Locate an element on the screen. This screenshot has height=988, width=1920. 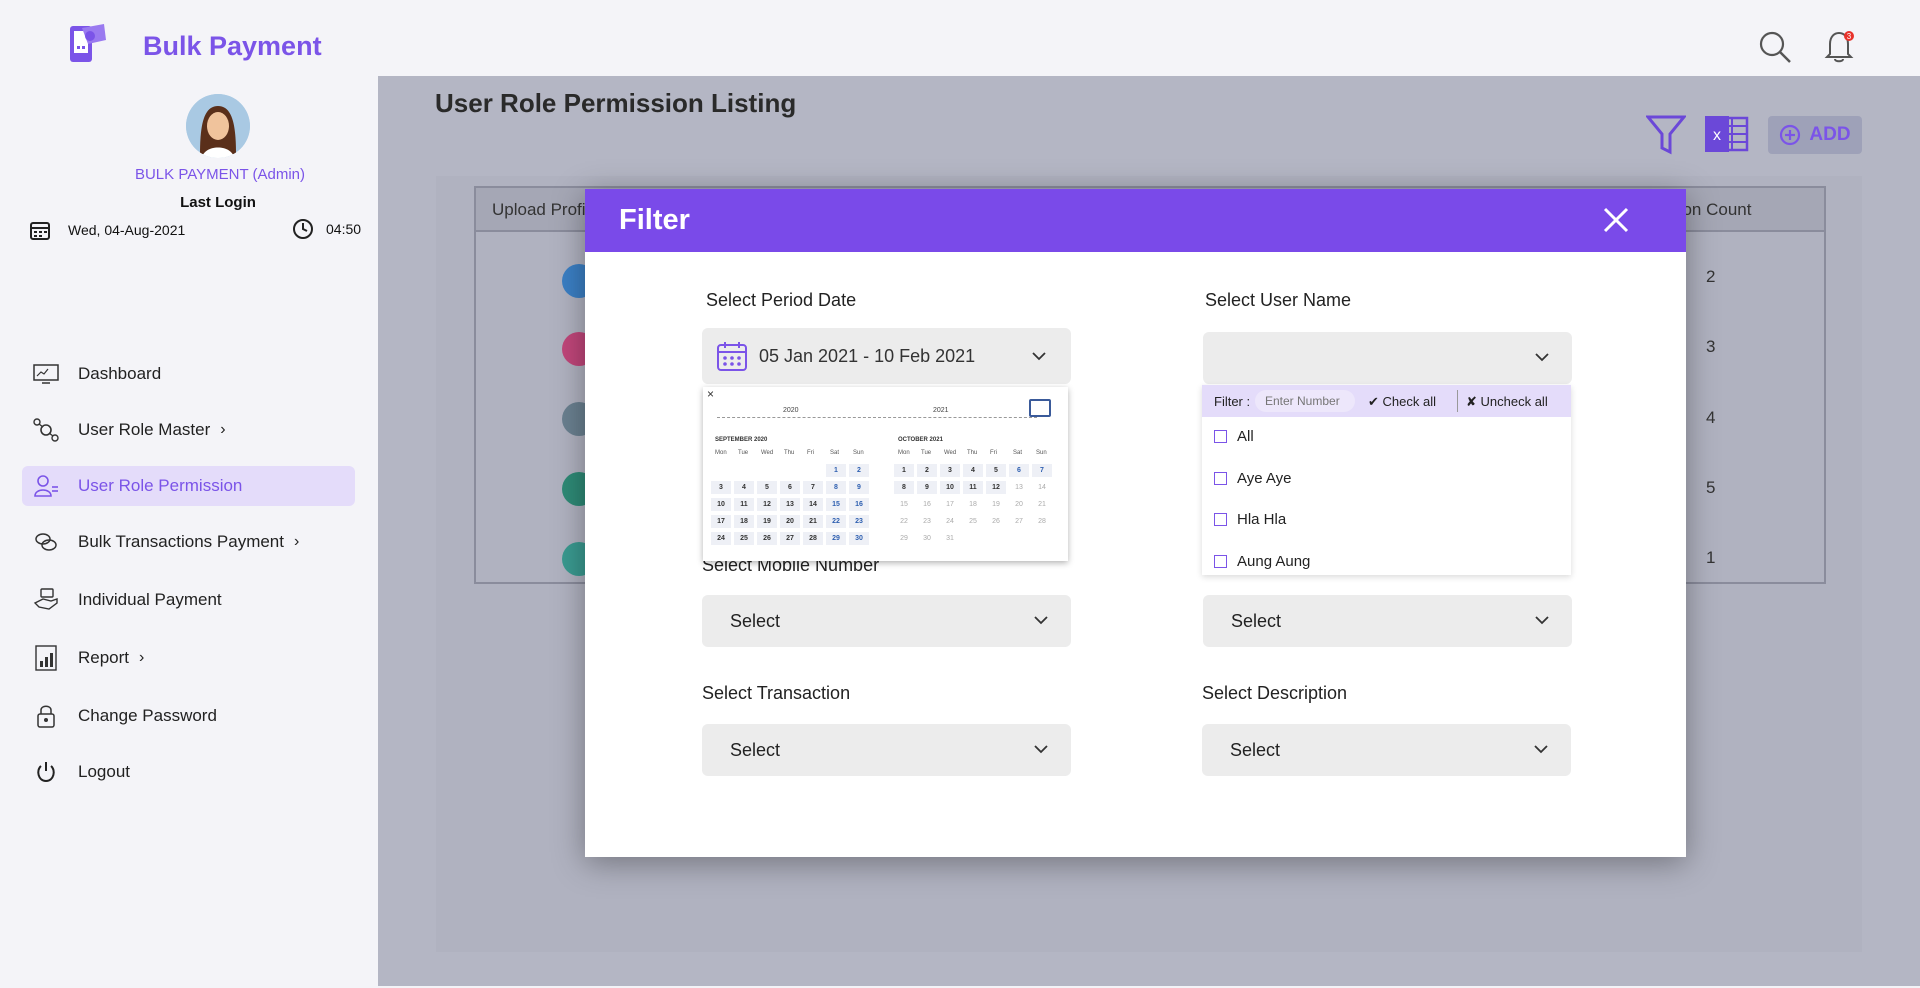
transaction-select: Select is located at coordinates (886, 750).